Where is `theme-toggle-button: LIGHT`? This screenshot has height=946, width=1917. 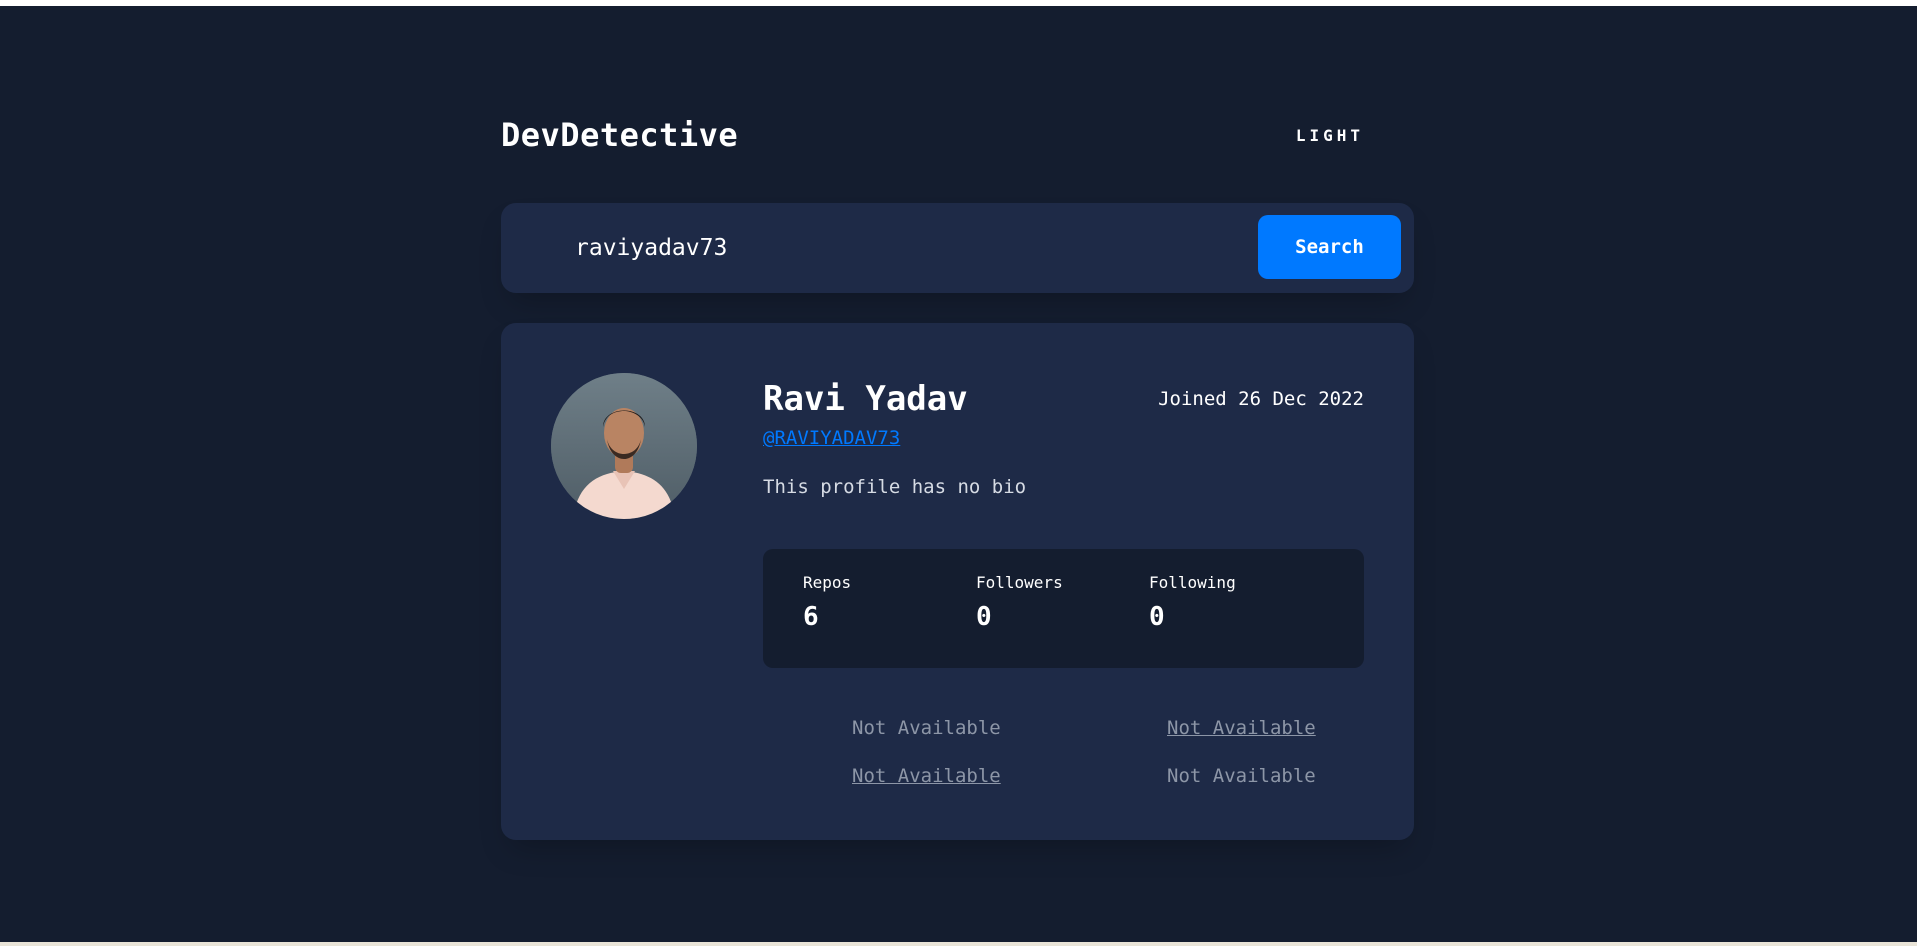
theme-toggle-button: LIGHT is located at coordinates (1330, 135).